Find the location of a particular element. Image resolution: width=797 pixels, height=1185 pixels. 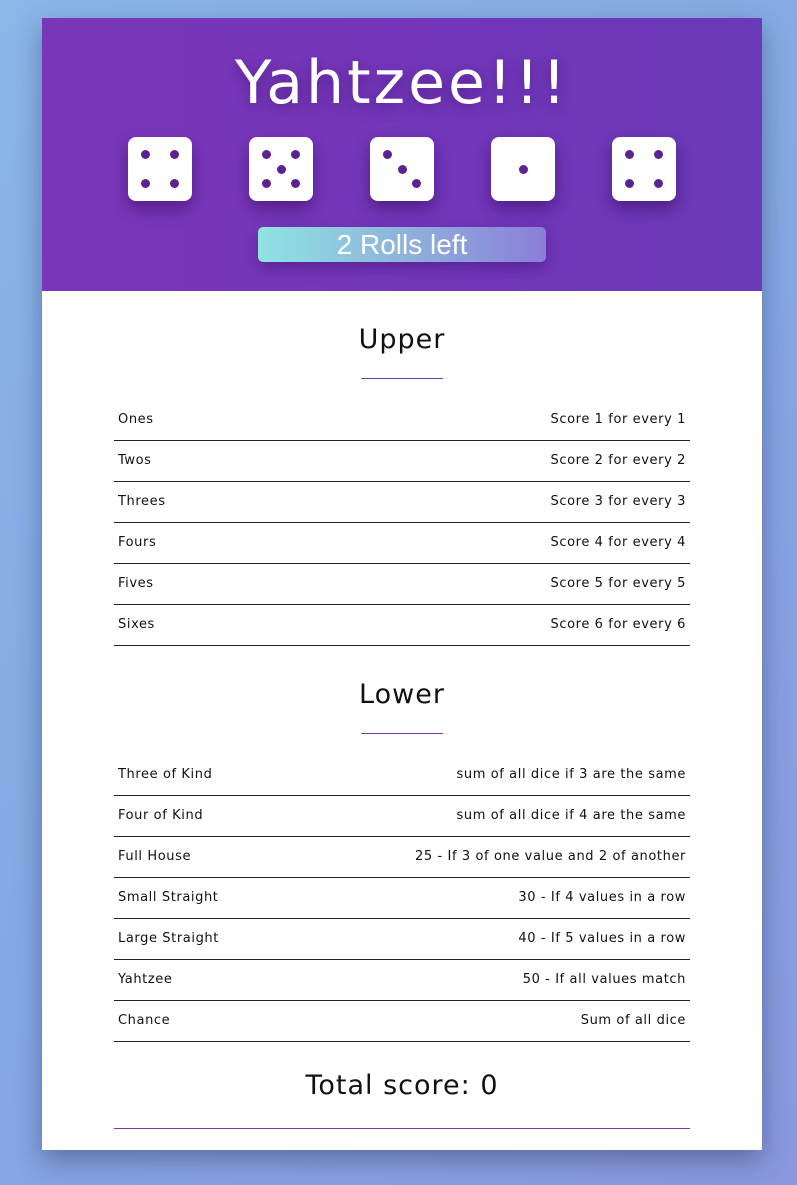

score-row-twos: Twos Score 2 for every 2 is located at coordinates (402, 461).